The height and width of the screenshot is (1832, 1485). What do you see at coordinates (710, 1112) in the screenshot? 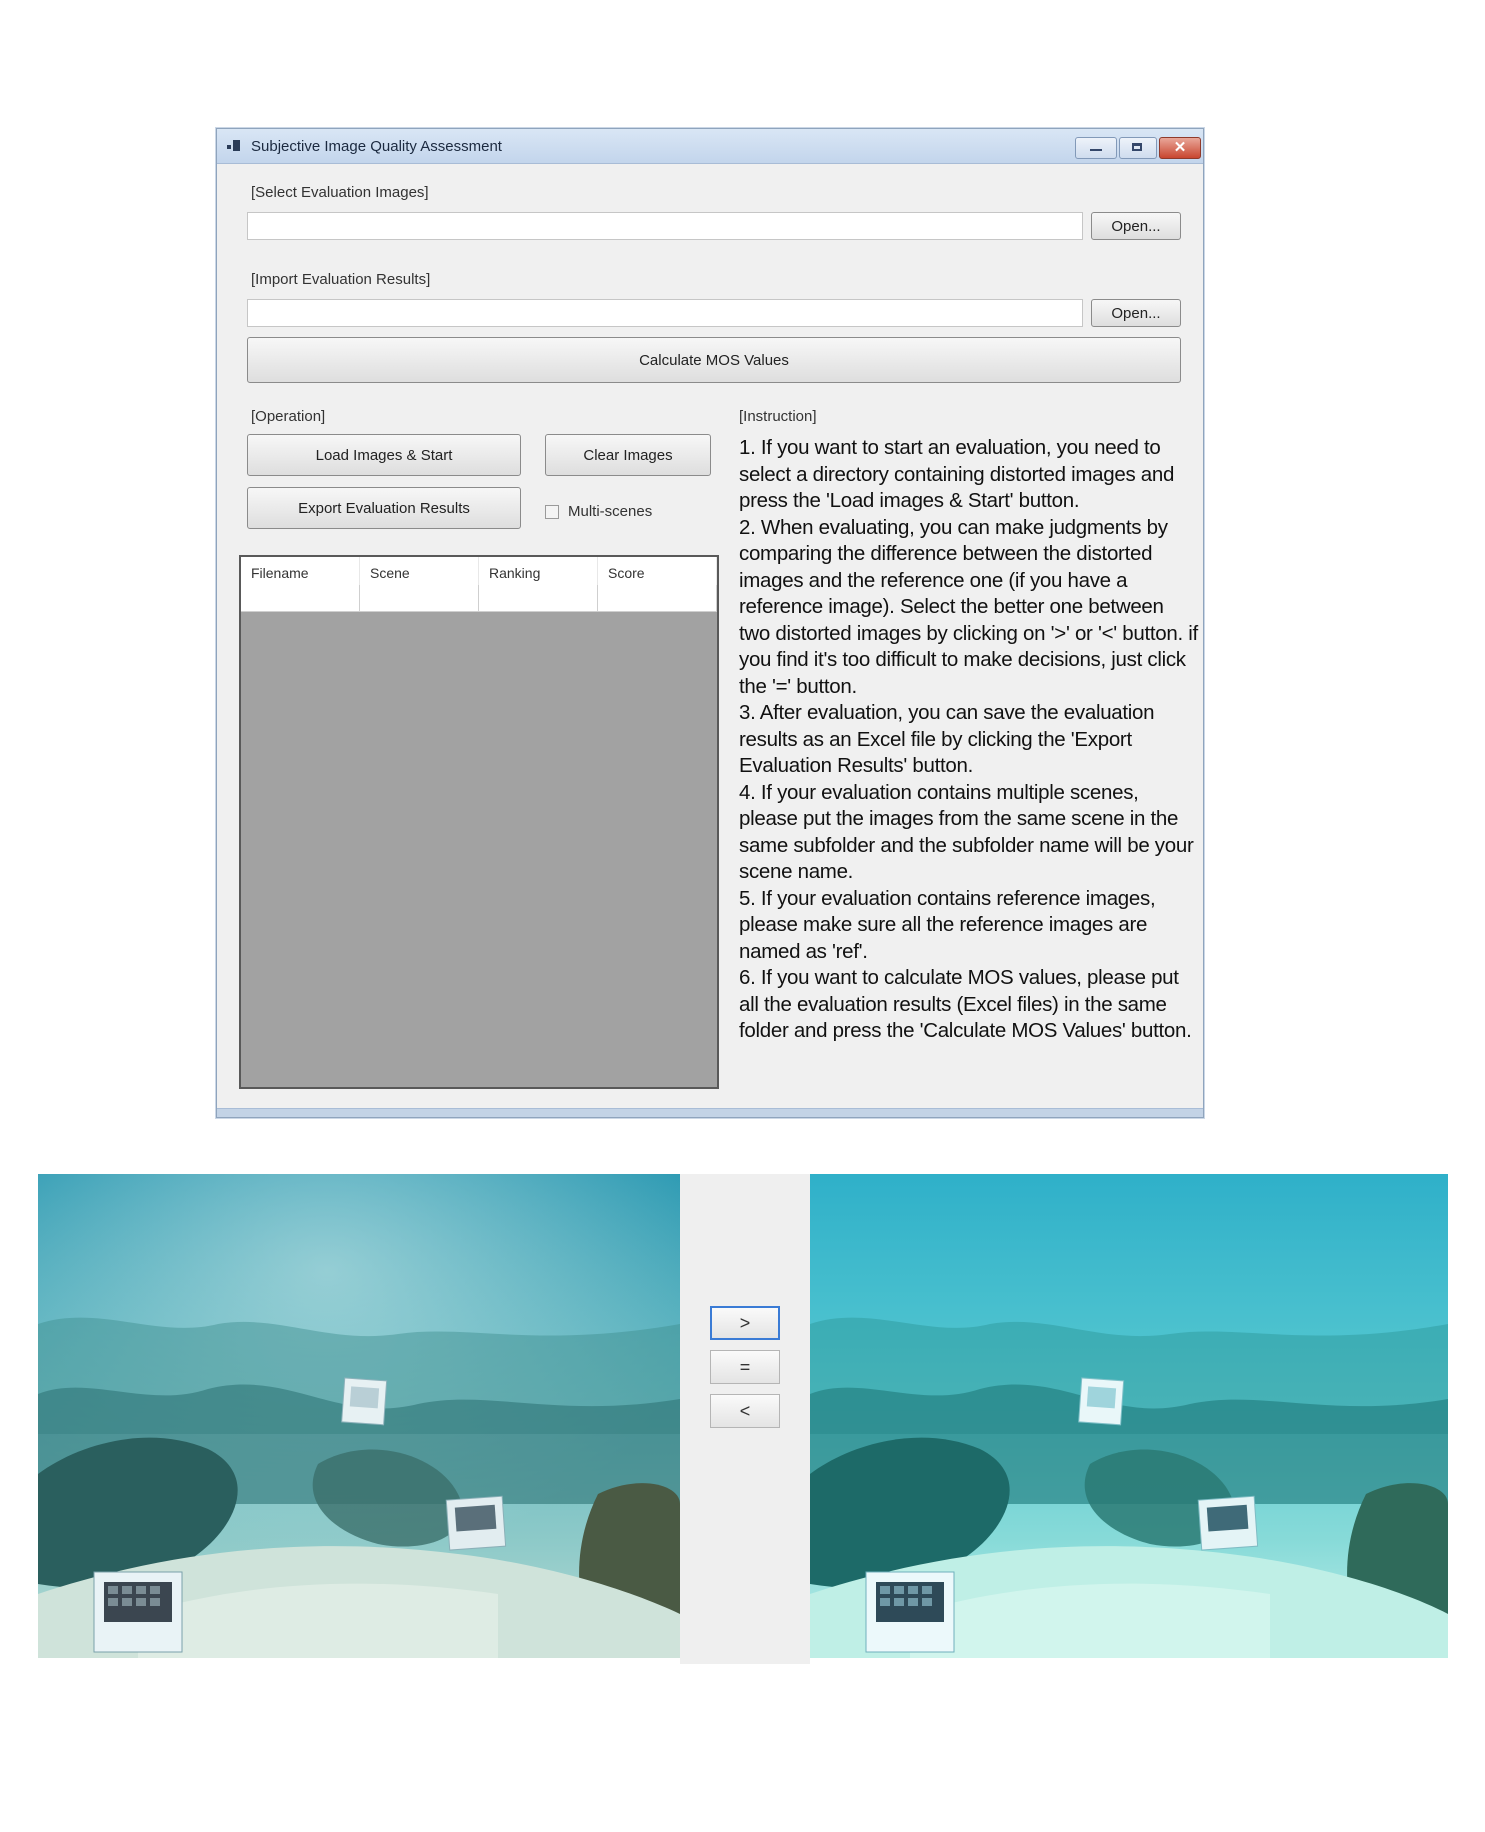
I see `window-bottom-border` at bounding box center [710, 1112].